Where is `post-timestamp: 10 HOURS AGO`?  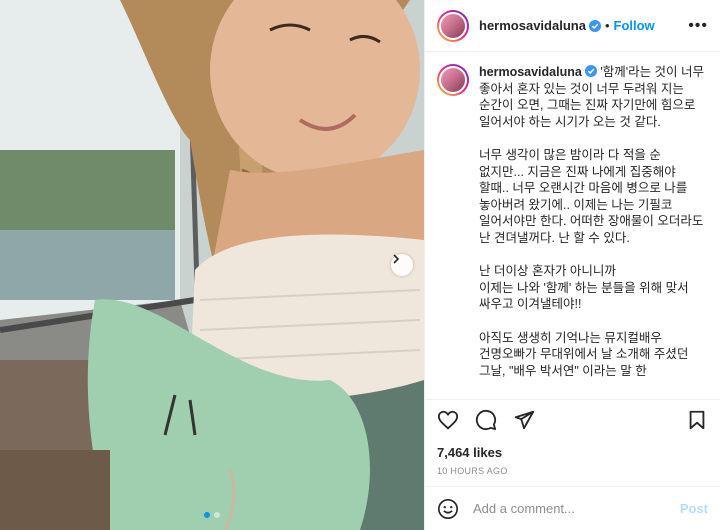 post-timestamp: 10 HOURS AGO is located at coordinates (572, 473).